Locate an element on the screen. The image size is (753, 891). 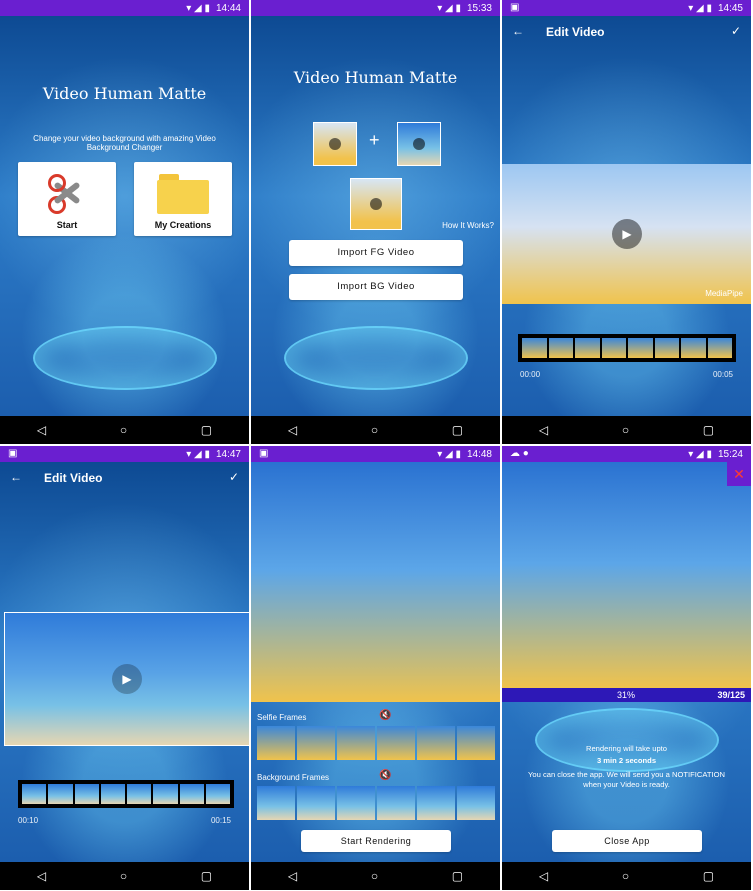
scissors-icon is located at coordinates (67, 193).